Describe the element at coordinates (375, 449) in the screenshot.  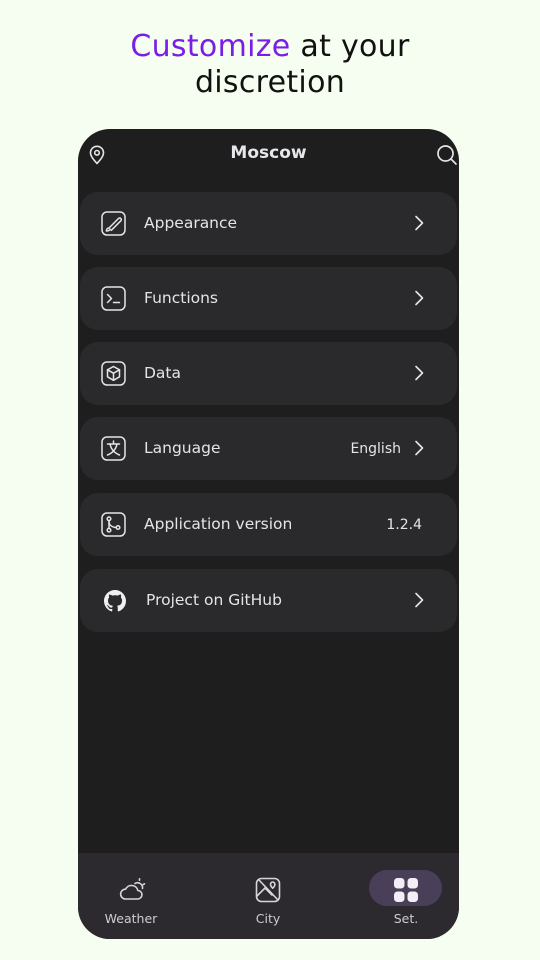
I see `language-value: English` at that location.